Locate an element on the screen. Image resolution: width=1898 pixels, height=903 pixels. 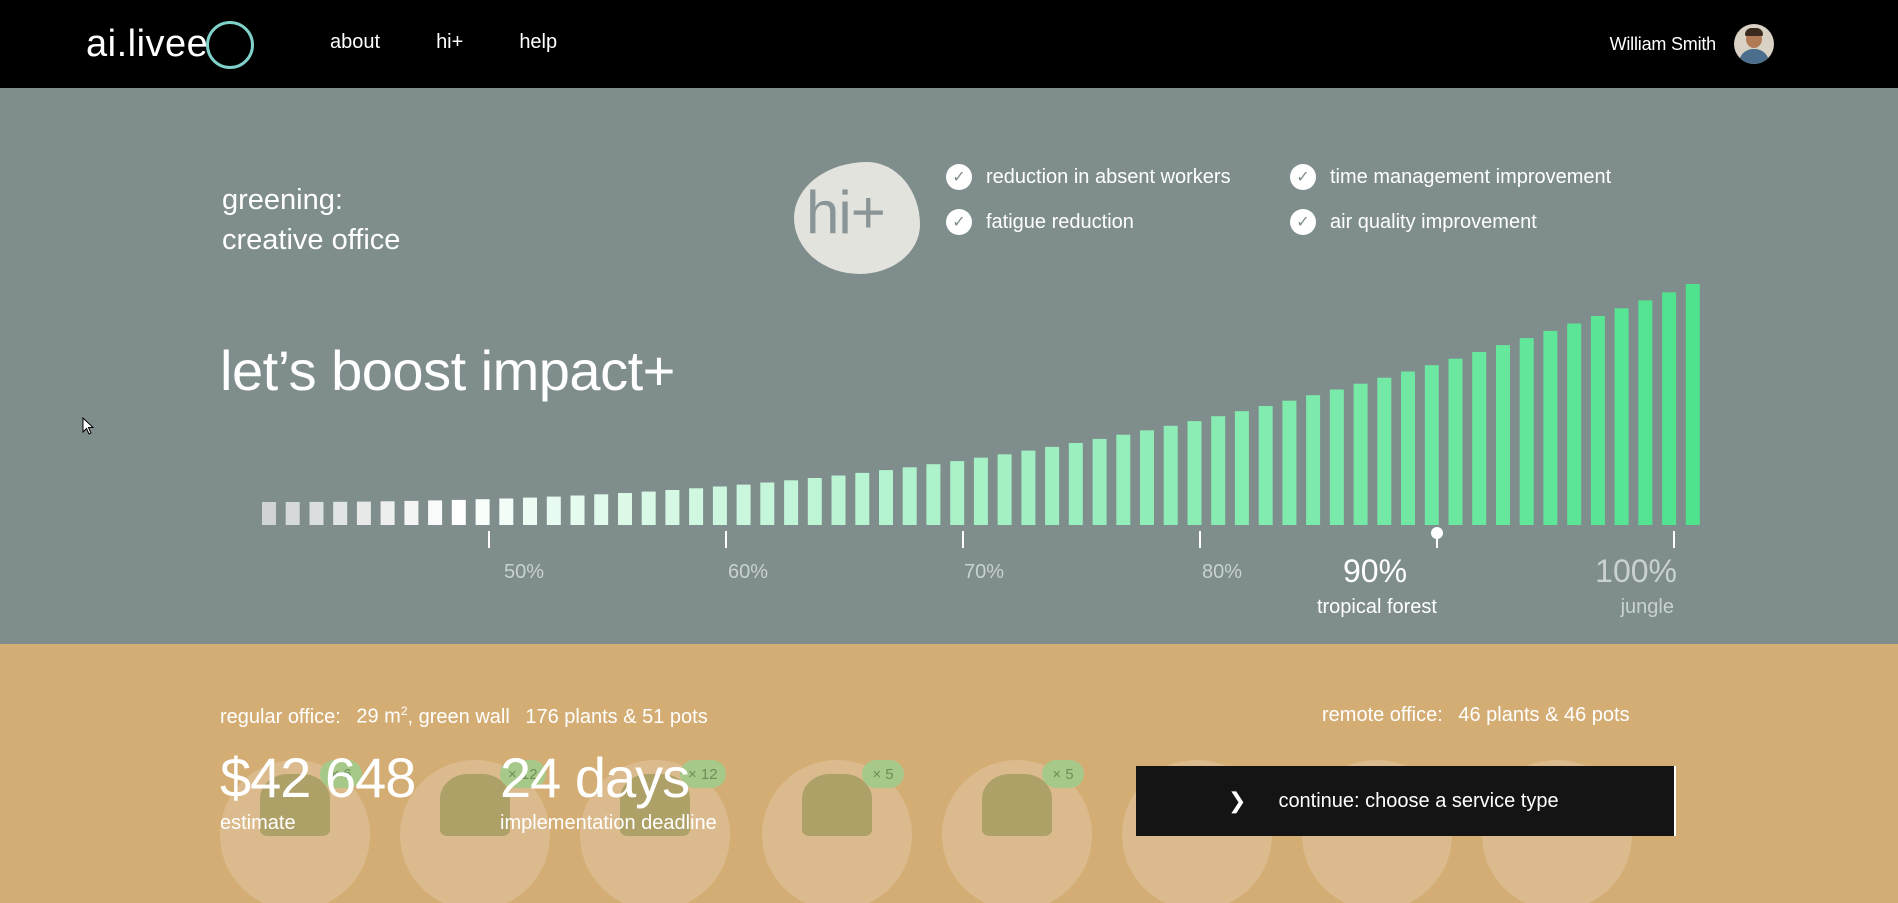
nav-about: about is located at coordinates (355, 42).